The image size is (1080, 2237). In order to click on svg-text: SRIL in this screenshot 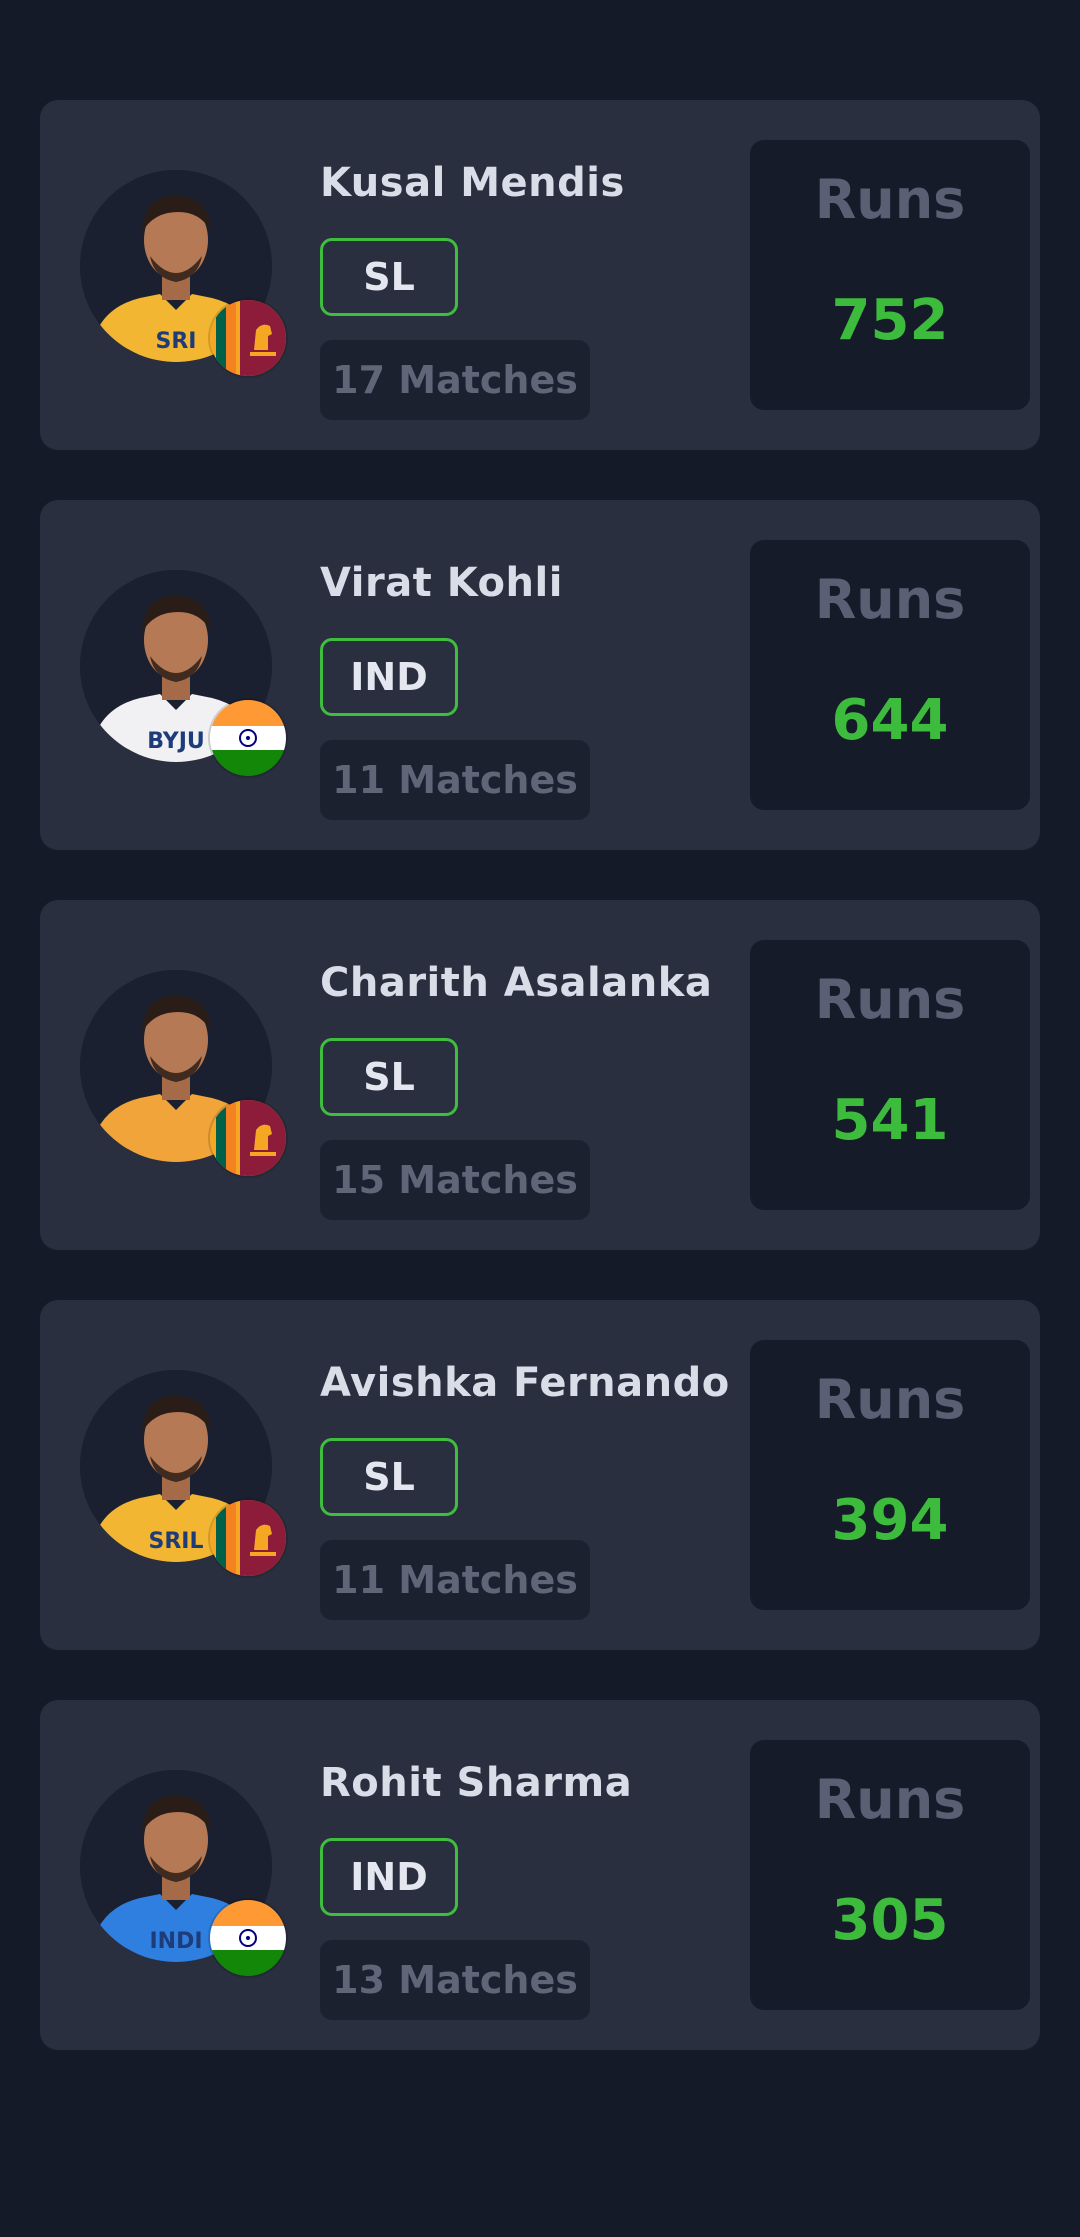, I will do `click(176, 1541)`.